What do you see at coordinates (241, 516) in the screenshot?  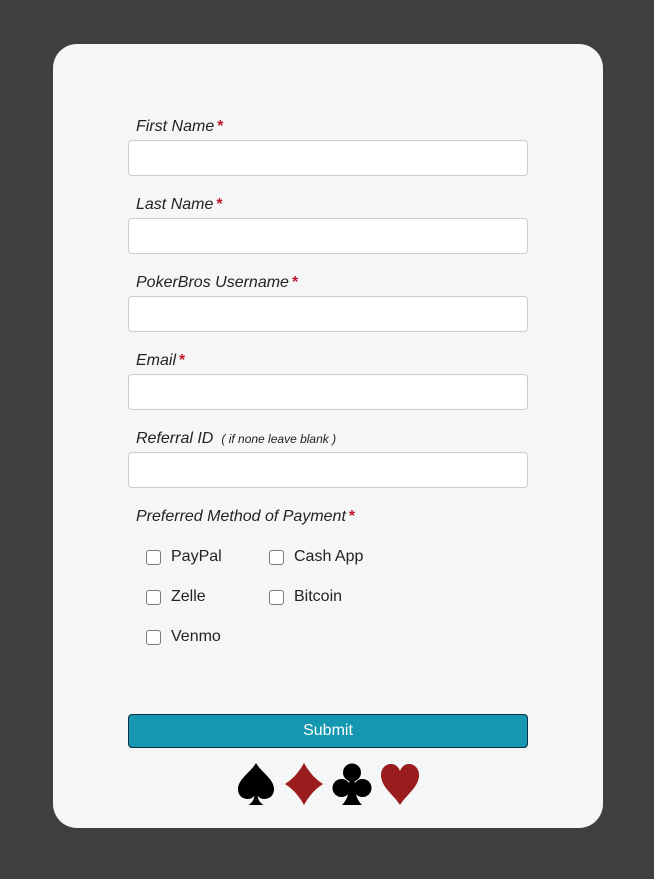 I see `payment-method-label-text: Preferred Method of Payment` at bounding box center [241, 516].